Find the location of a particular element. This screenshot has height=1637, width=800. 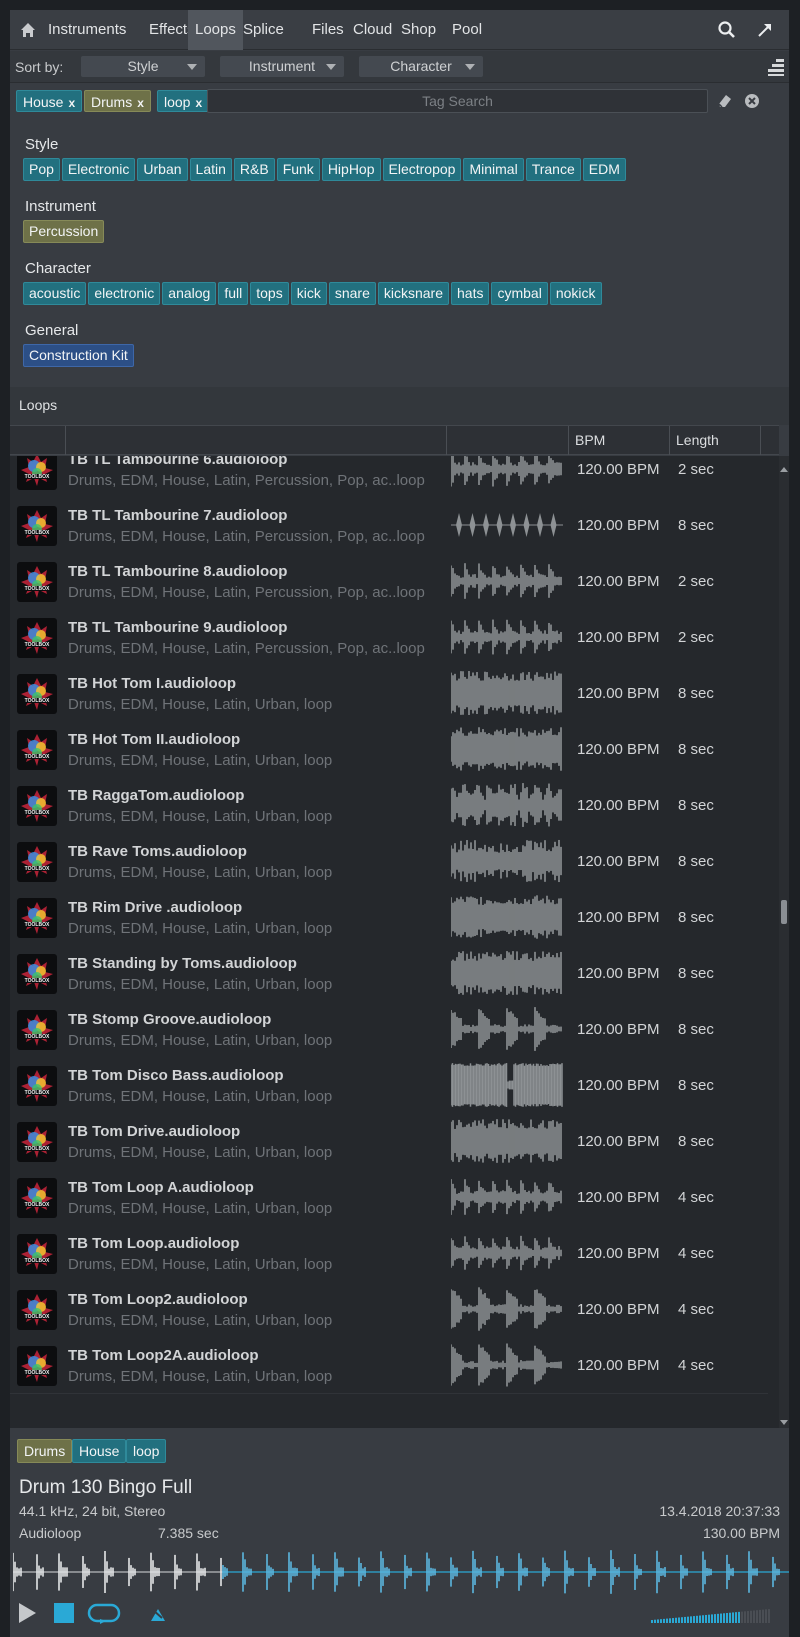

active-tag-drums: Drums x is located at coordinates (117, 101).